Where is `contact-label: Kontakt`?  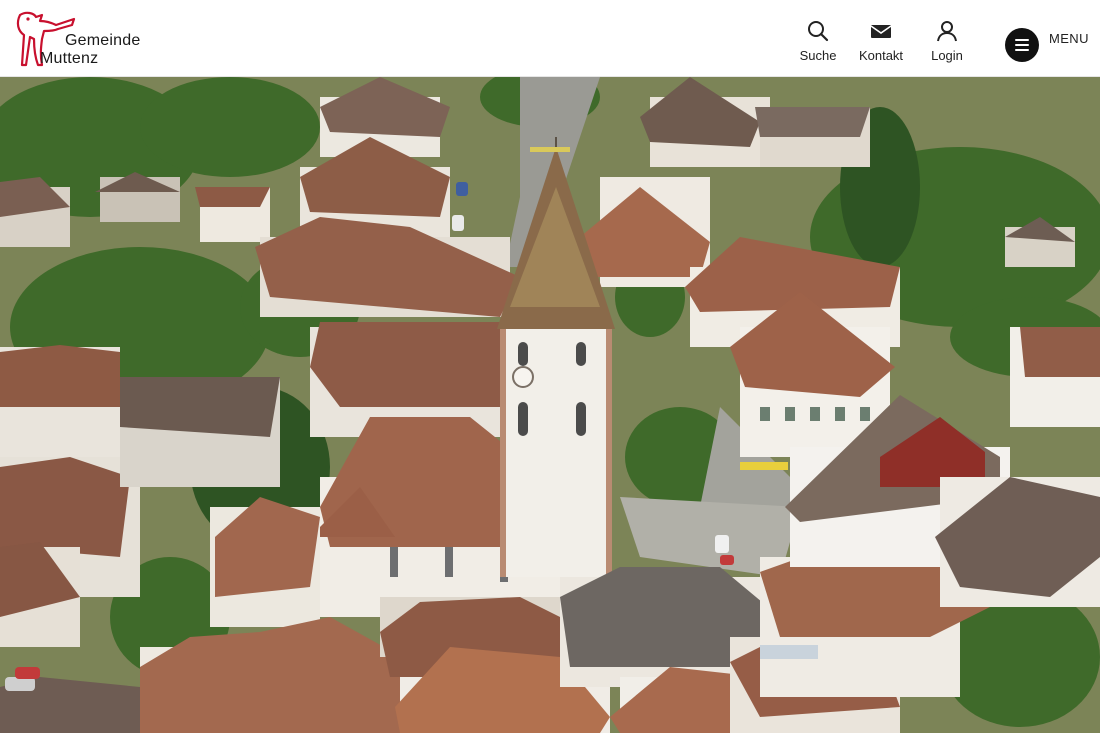
contact-label: Kontakt is located at coordinates (881, 55).